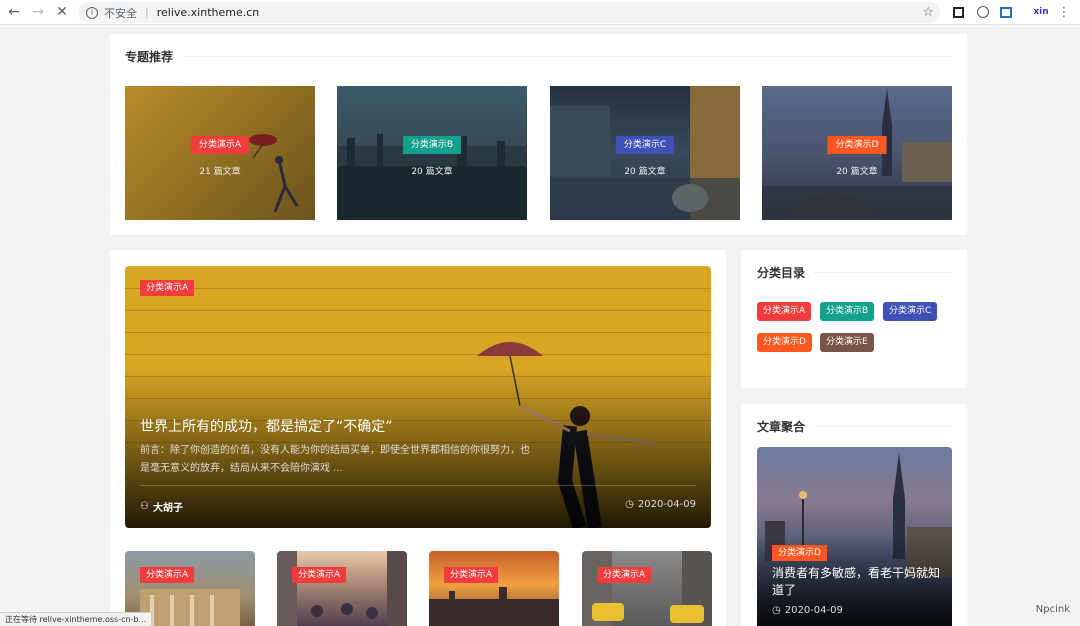  I want to click on extension-screen-icon, so click(1006, 12).